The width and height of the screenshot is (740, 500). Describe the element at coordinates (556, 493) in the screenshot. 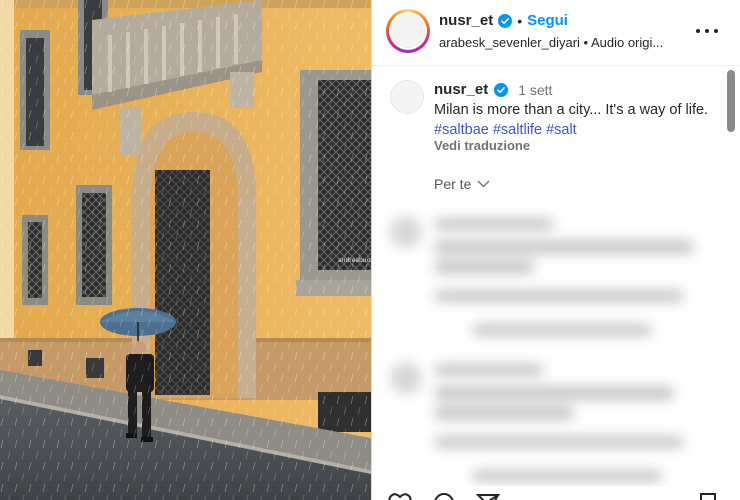

I see `action-bar` at that location.